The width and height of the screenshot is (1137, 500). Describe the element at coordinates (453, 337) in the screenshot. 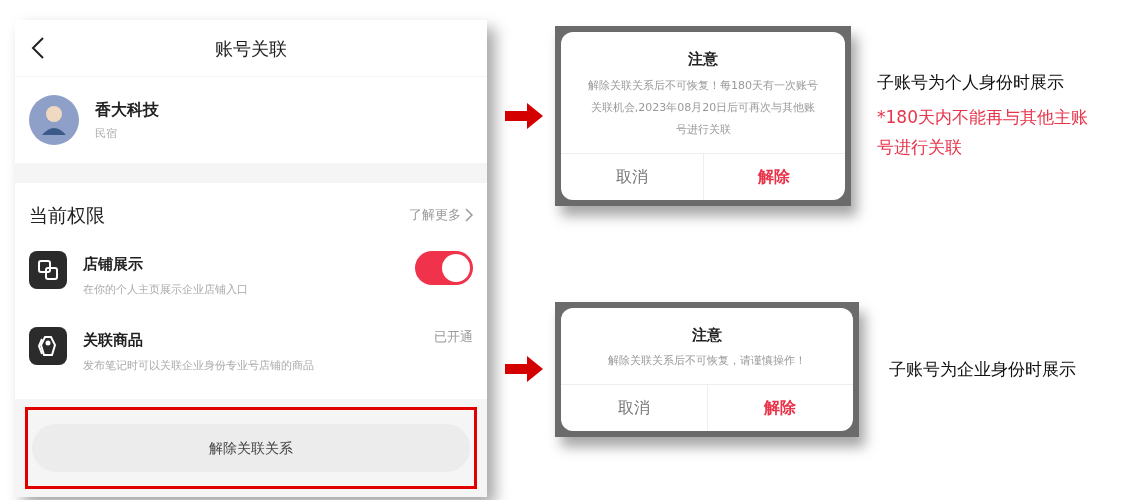

I see `status-text: 已开通` at that location.